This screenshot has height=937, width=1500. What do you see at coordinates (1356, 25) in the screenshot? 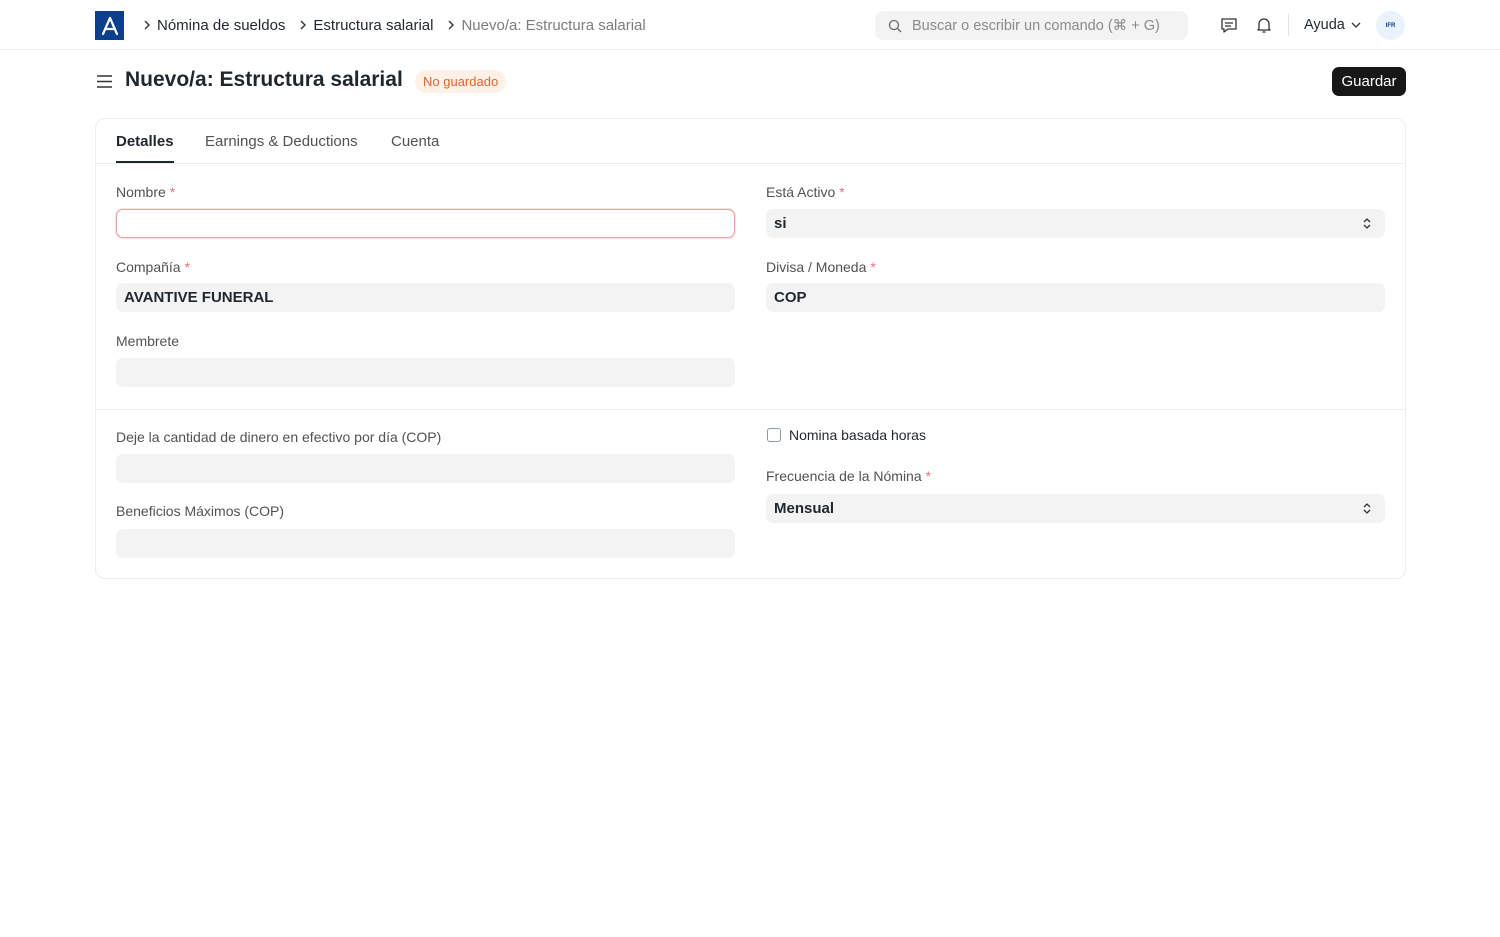
I see `chevron-down-icon` at bounding box center [1356, 25].